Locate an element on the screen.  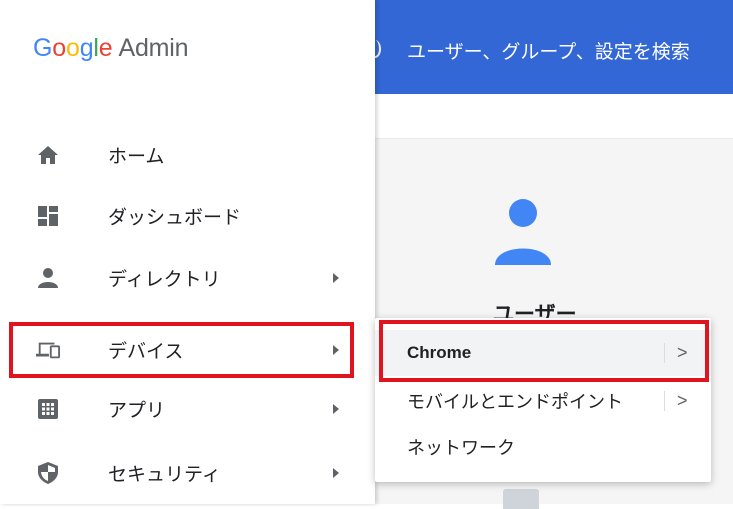
nav-item-dashboard: ダッシュボード is located at coordinates (187, 216).